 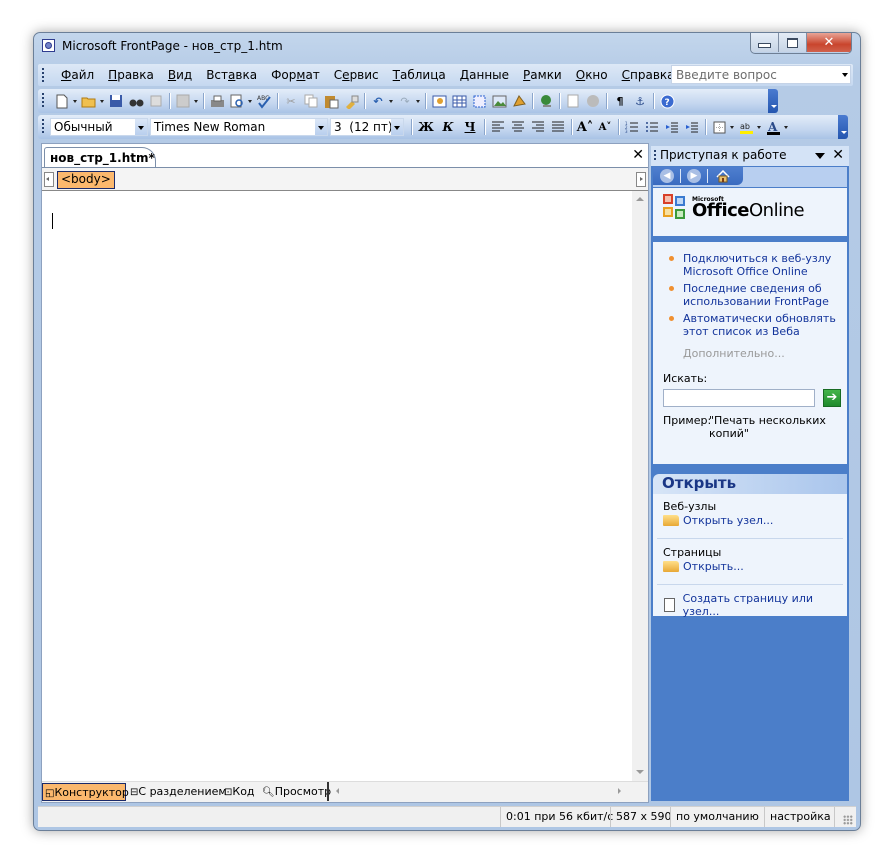 I want to click on web-component-icon, so click(x=439, y=101).